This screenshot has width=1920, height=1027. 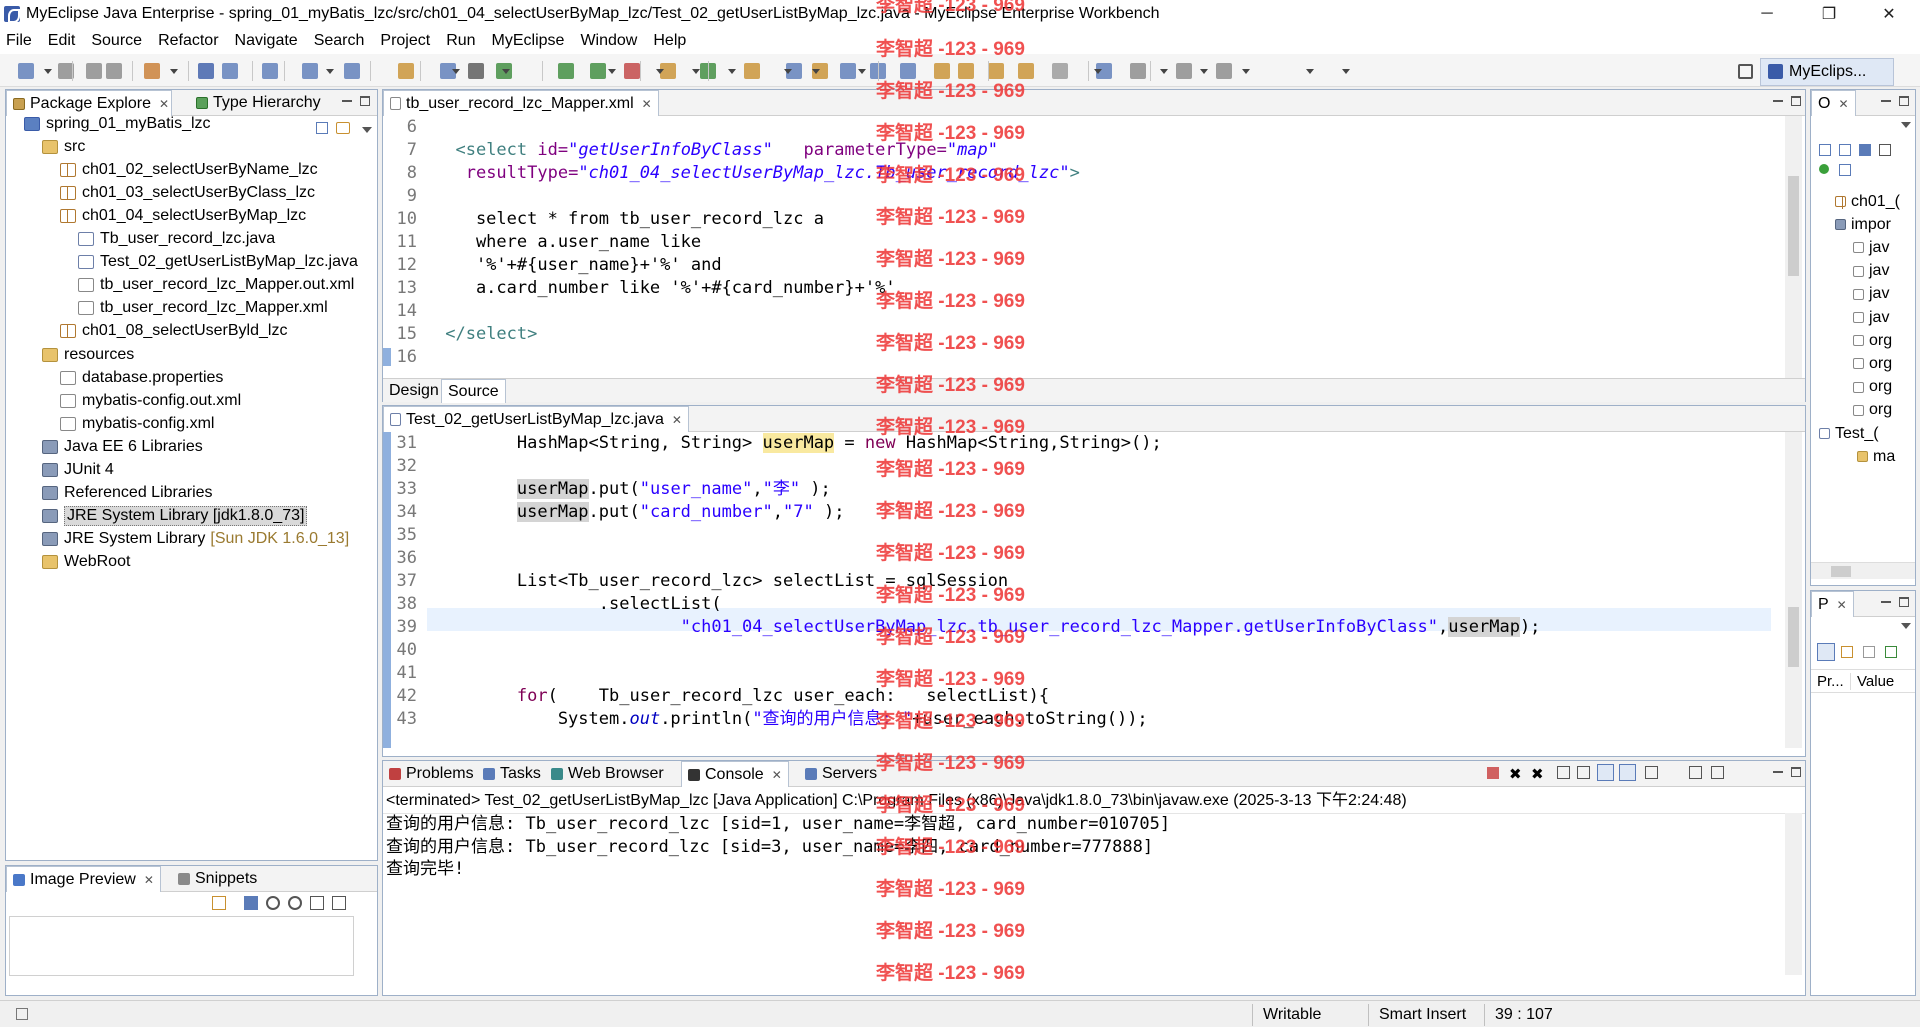 What do you see at coordinates (1695, 772) in the screenshot?
I see `display-console-icon` at bounding box center [1695, 772].